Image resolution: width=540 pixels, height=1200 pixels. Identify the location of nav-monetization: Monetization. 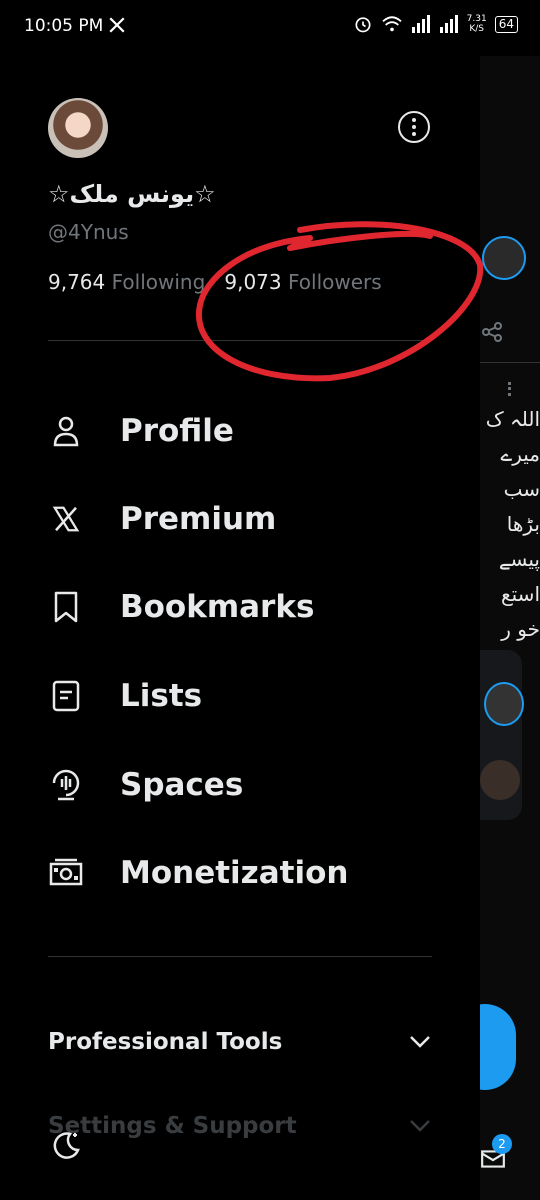
(248, 873).